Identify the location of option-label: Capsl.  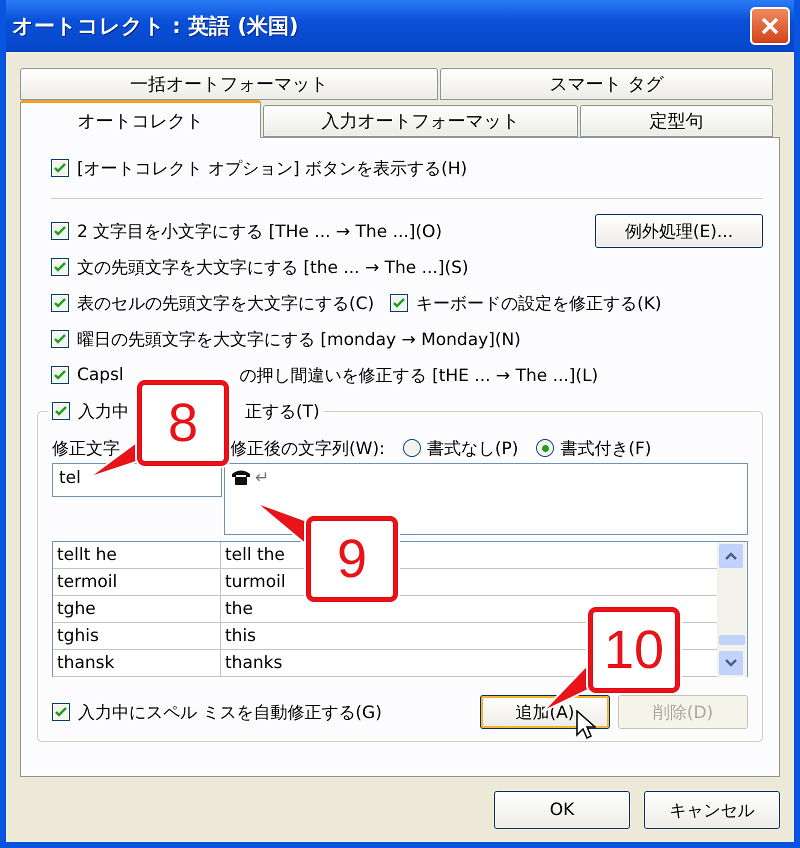
(100, 375).